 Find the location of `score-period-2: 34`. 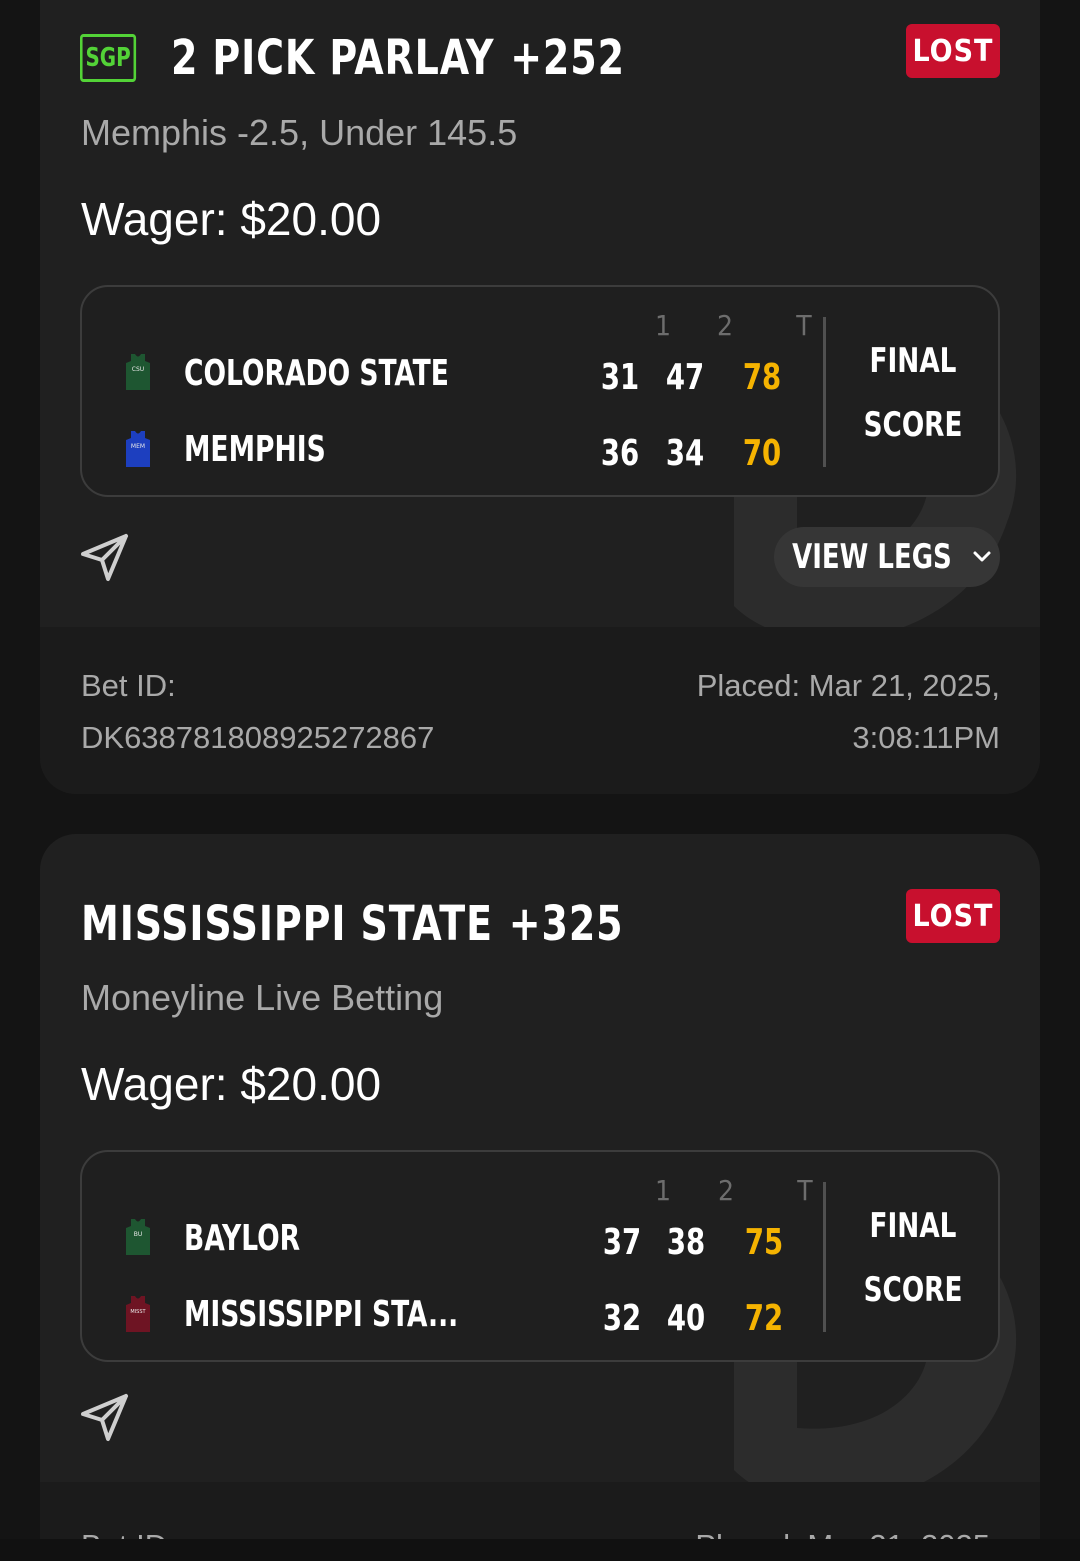

score-period-2: 34 is located at coordinates (685, 453).